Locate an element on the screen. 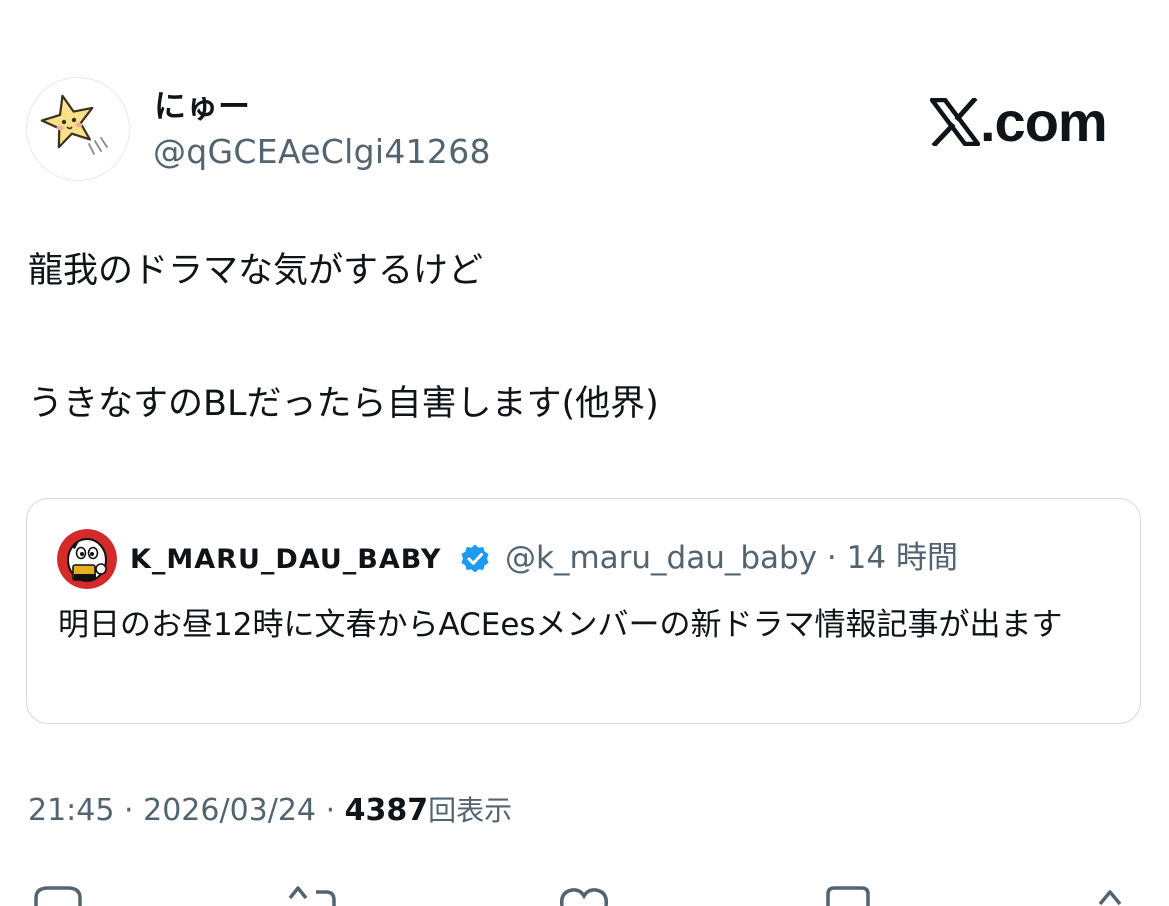 This screenshot has width=1169, height=906. x-logo-icon is located at coordinates (955, 122).